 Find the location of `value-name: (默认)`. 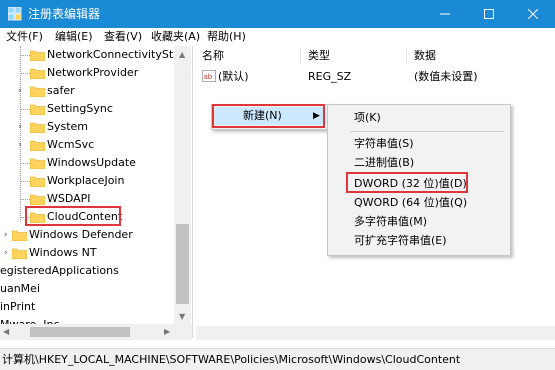

value-name: (默认) is located at coordinates (233, 76).